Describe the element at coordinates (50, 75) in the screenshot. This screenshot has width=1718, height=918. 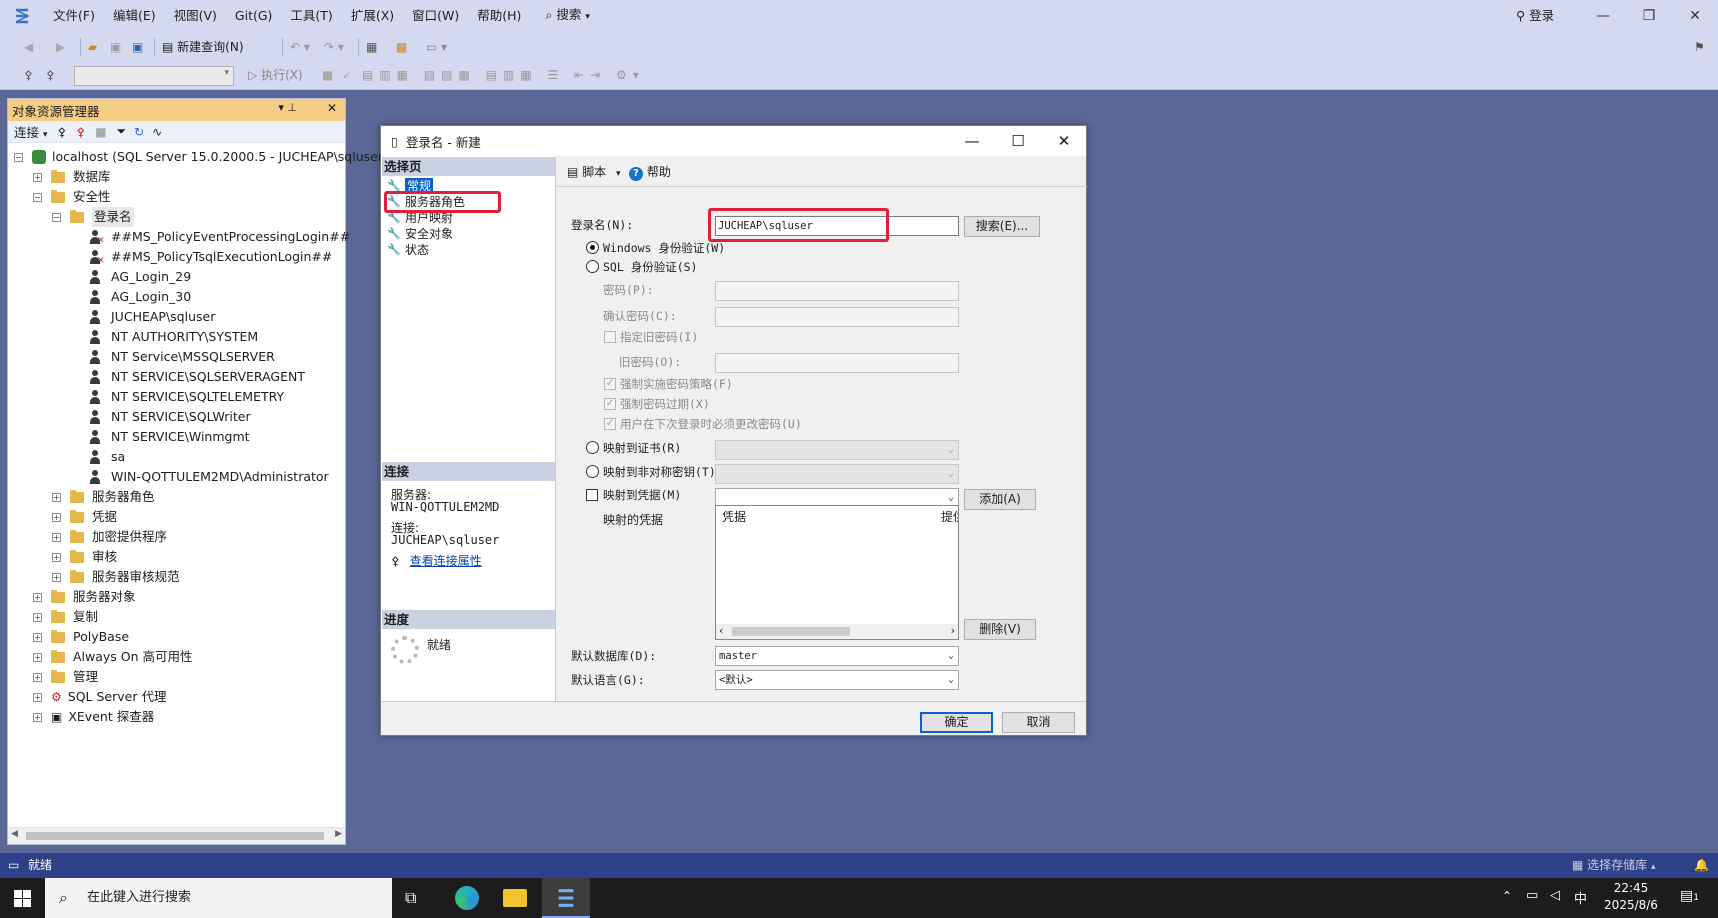
I see `change-connection-icon: ⚴` at that location.